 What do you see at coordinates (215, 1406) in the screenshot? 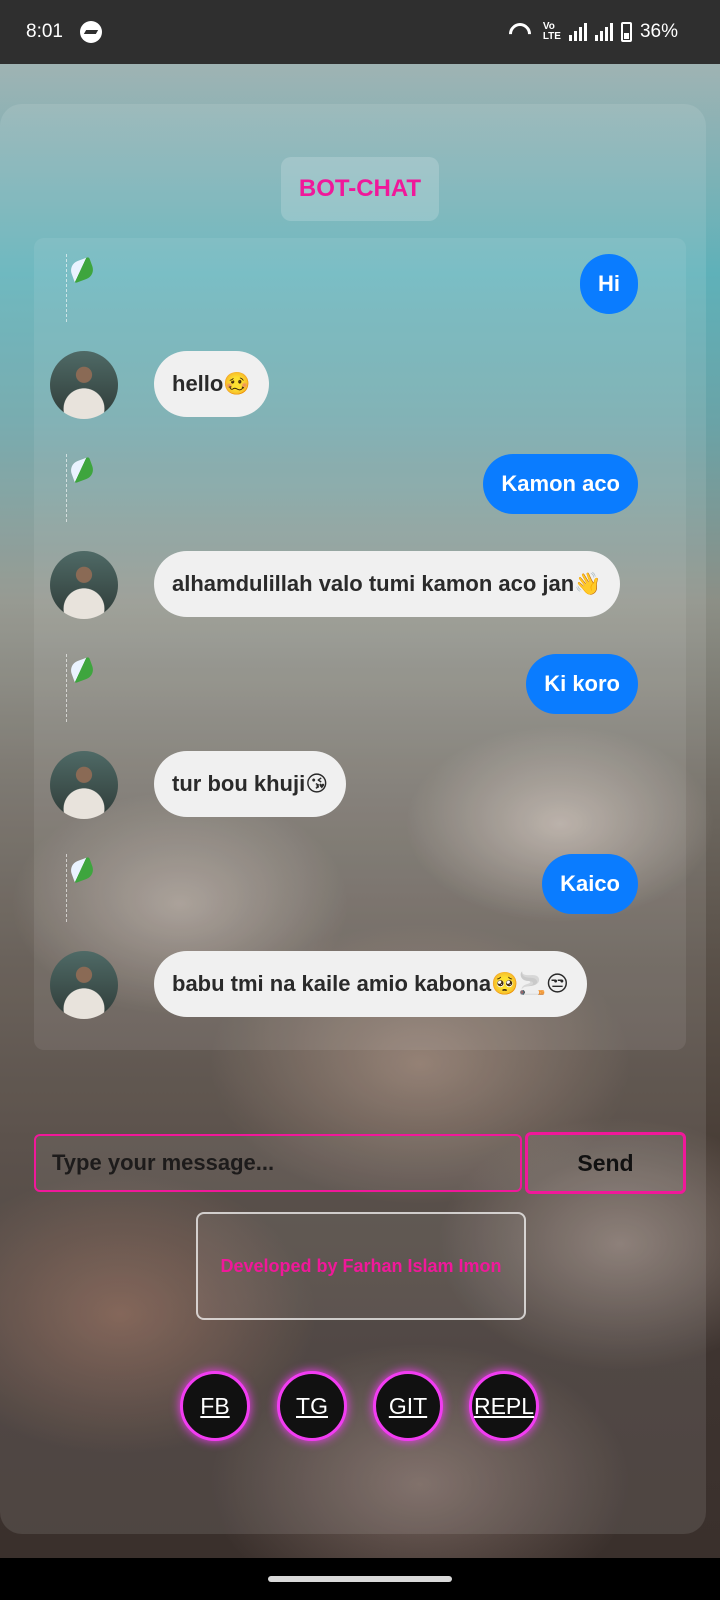
I see `fb-link: FB` at bounding box center [215, 1406].